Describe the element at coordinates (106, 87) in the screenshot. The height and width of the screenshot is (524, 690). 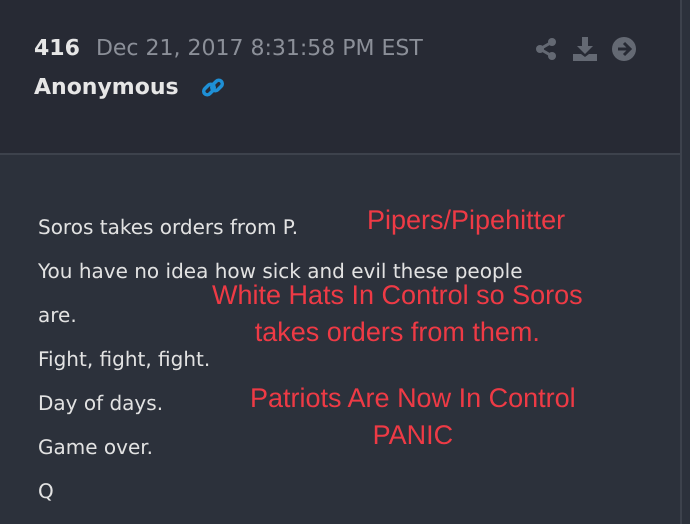
I see `author-name: Anonymous` at that location.